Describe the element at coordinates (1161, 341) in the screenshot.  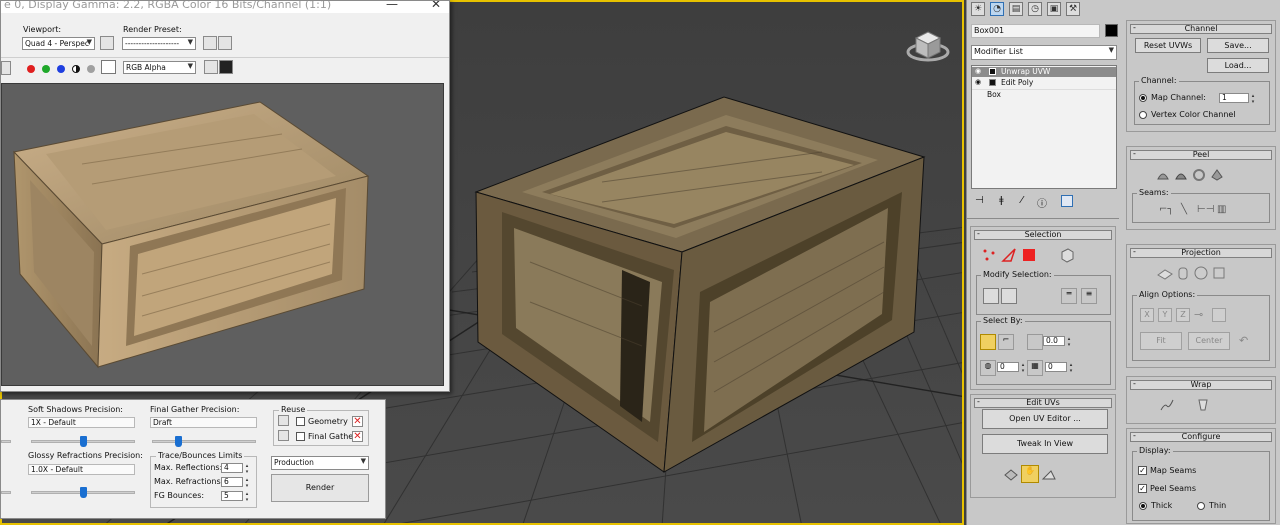
I see `fit-button: Fit` at that location.